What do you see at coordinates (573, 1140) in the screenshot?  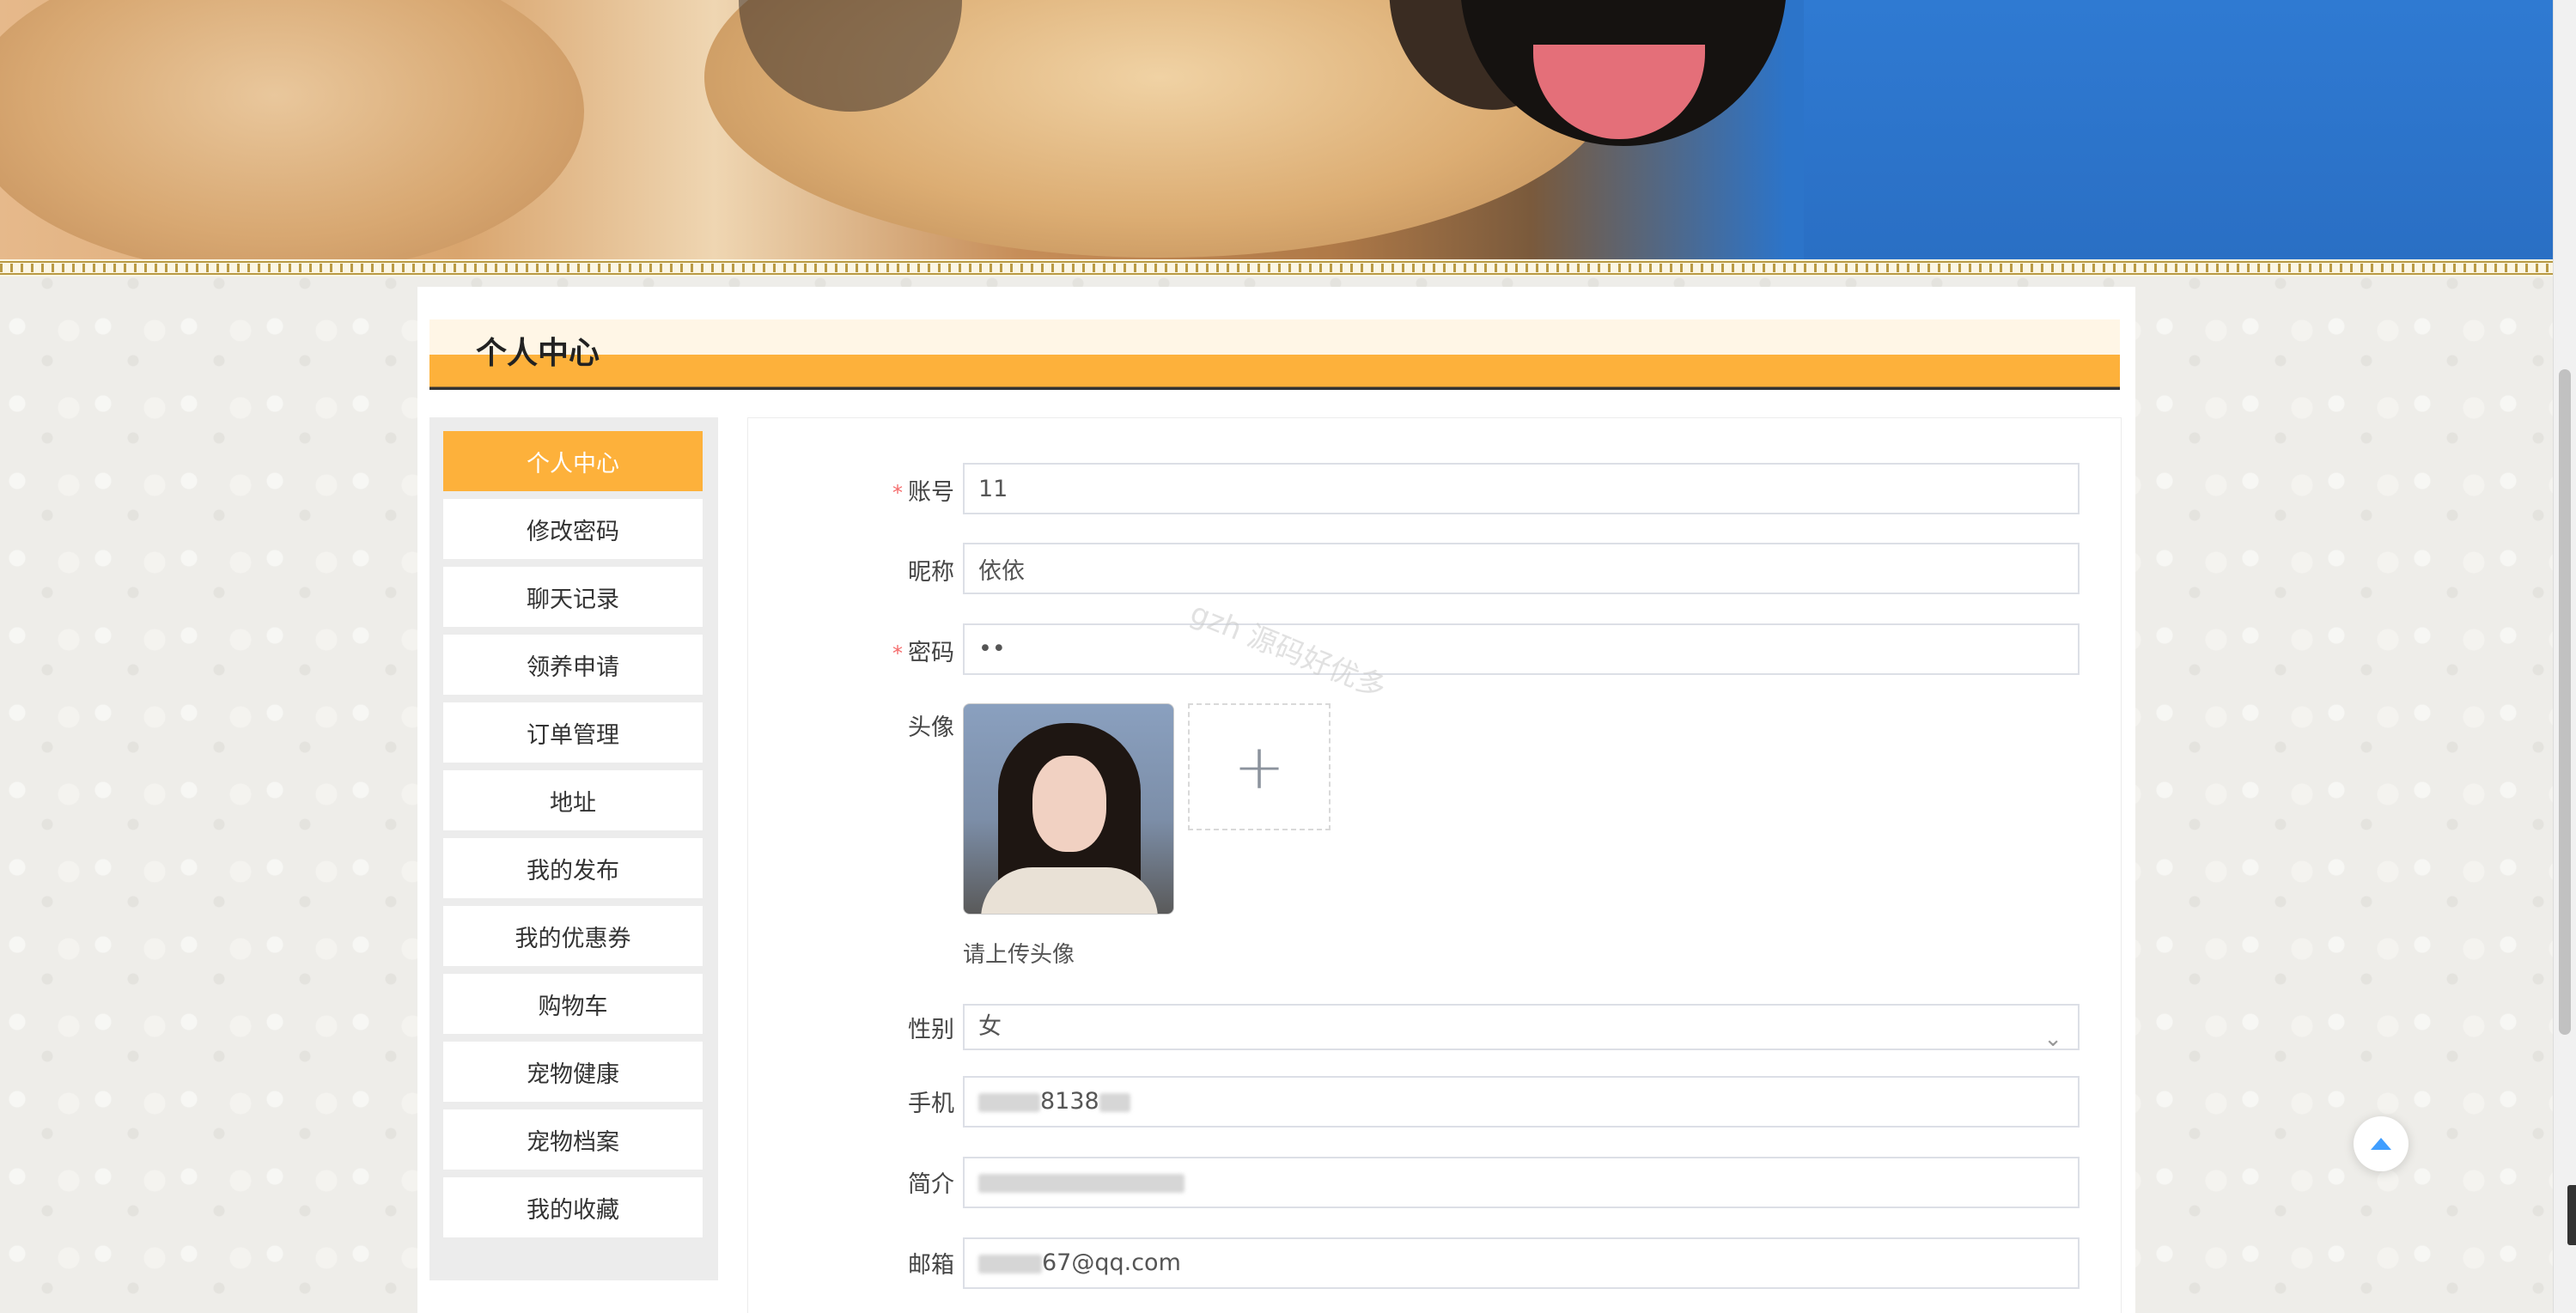 I see `sidebar-item-pet-records: 宠物档案` at bounding box center [573, 1140].